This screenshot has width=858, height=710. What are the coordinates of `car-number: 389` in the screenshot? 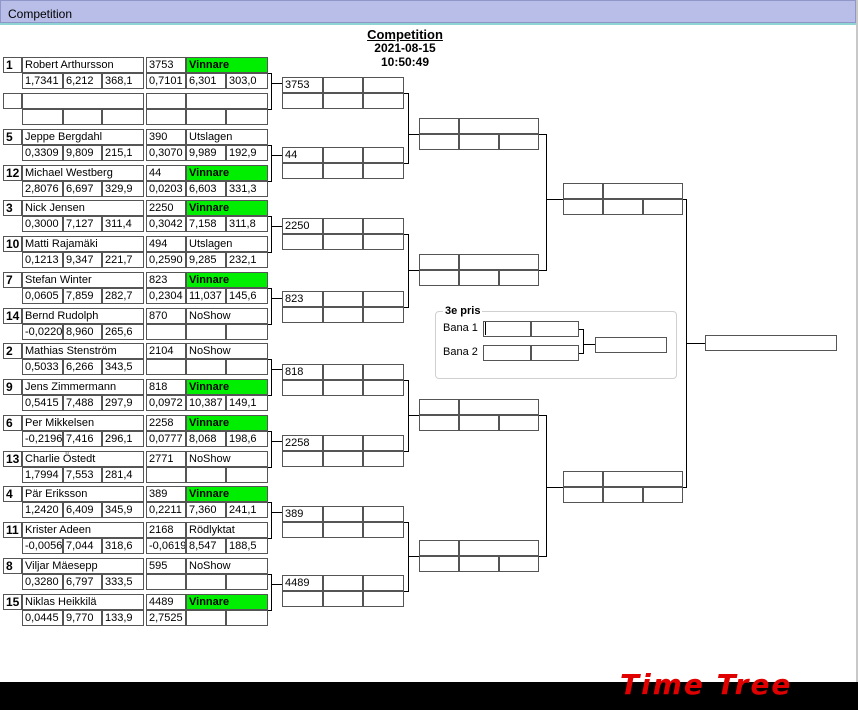 It's located at (166, 494).